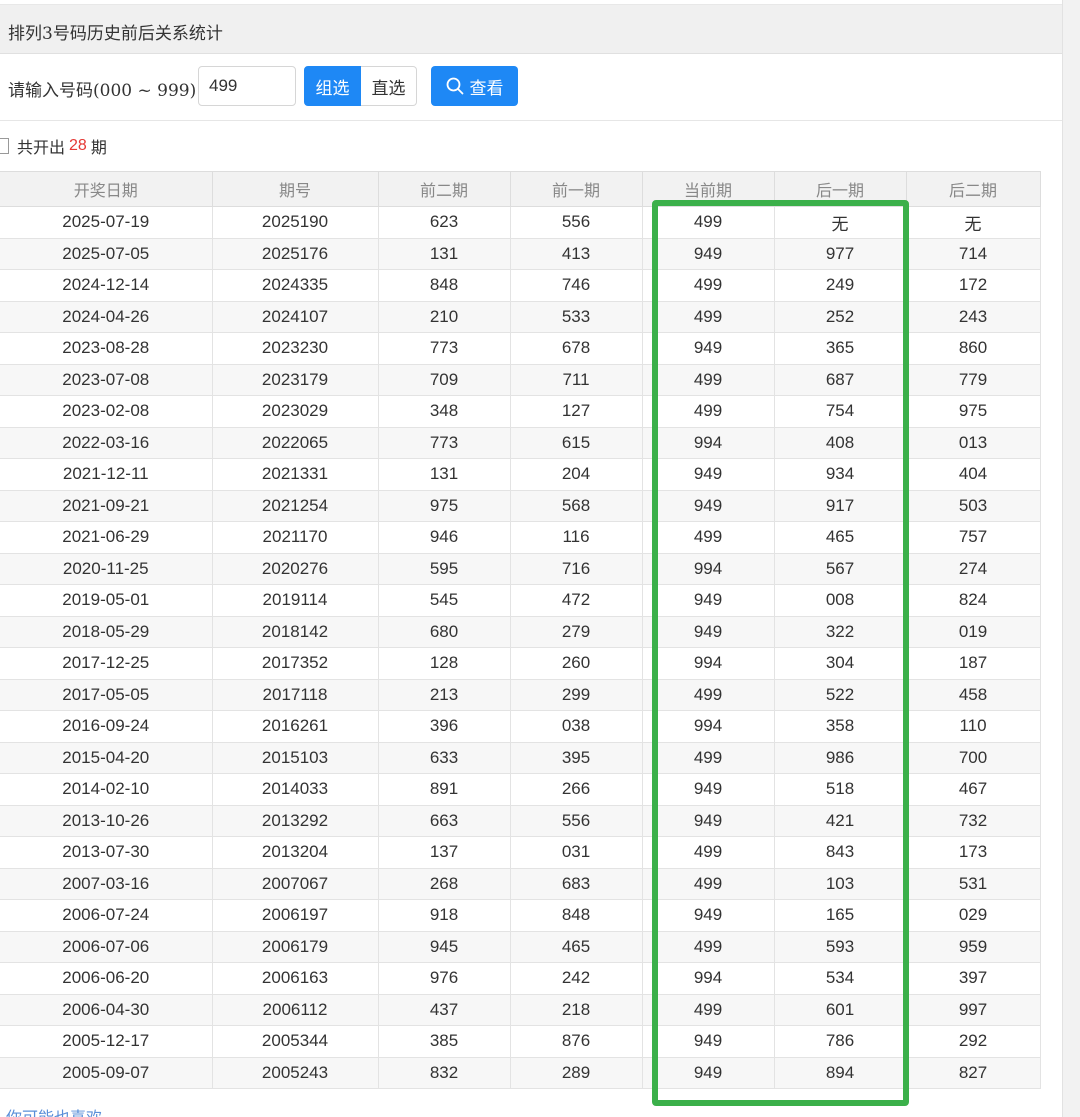 The height and width of the screenshot is (1117, 1080). What do you see at coordinates (295, 884) in the screenshot?
I see `issue-cell: 2007067` at bounding box center [295, 884].